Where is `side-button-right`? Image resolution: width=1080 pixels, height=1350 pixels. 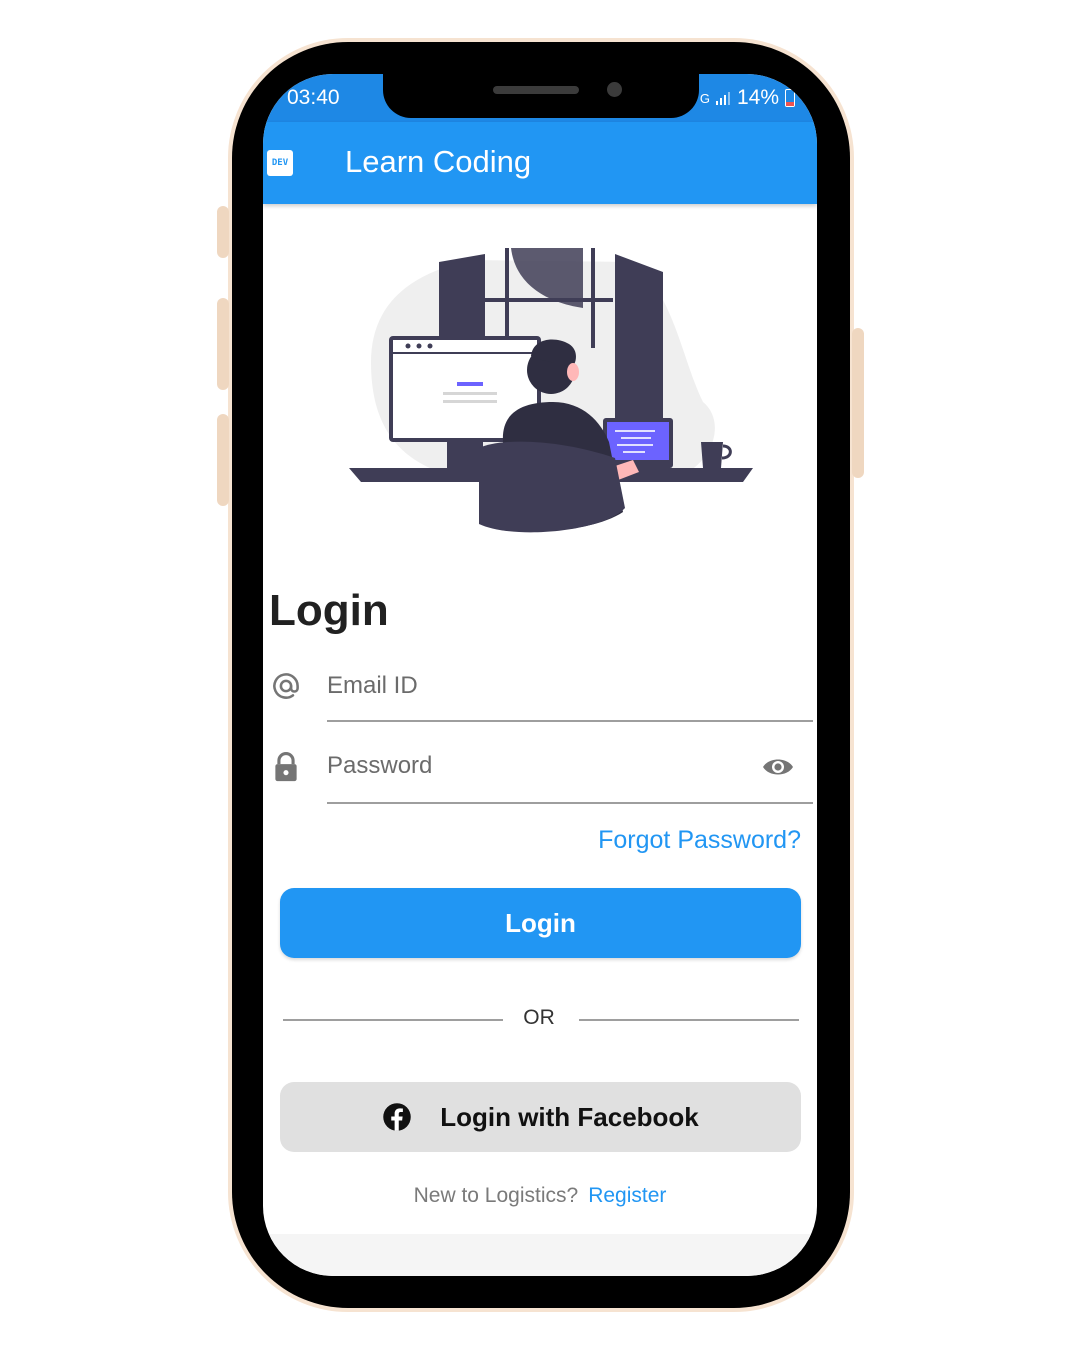
side-button-right is located at coordinates (858, 403).